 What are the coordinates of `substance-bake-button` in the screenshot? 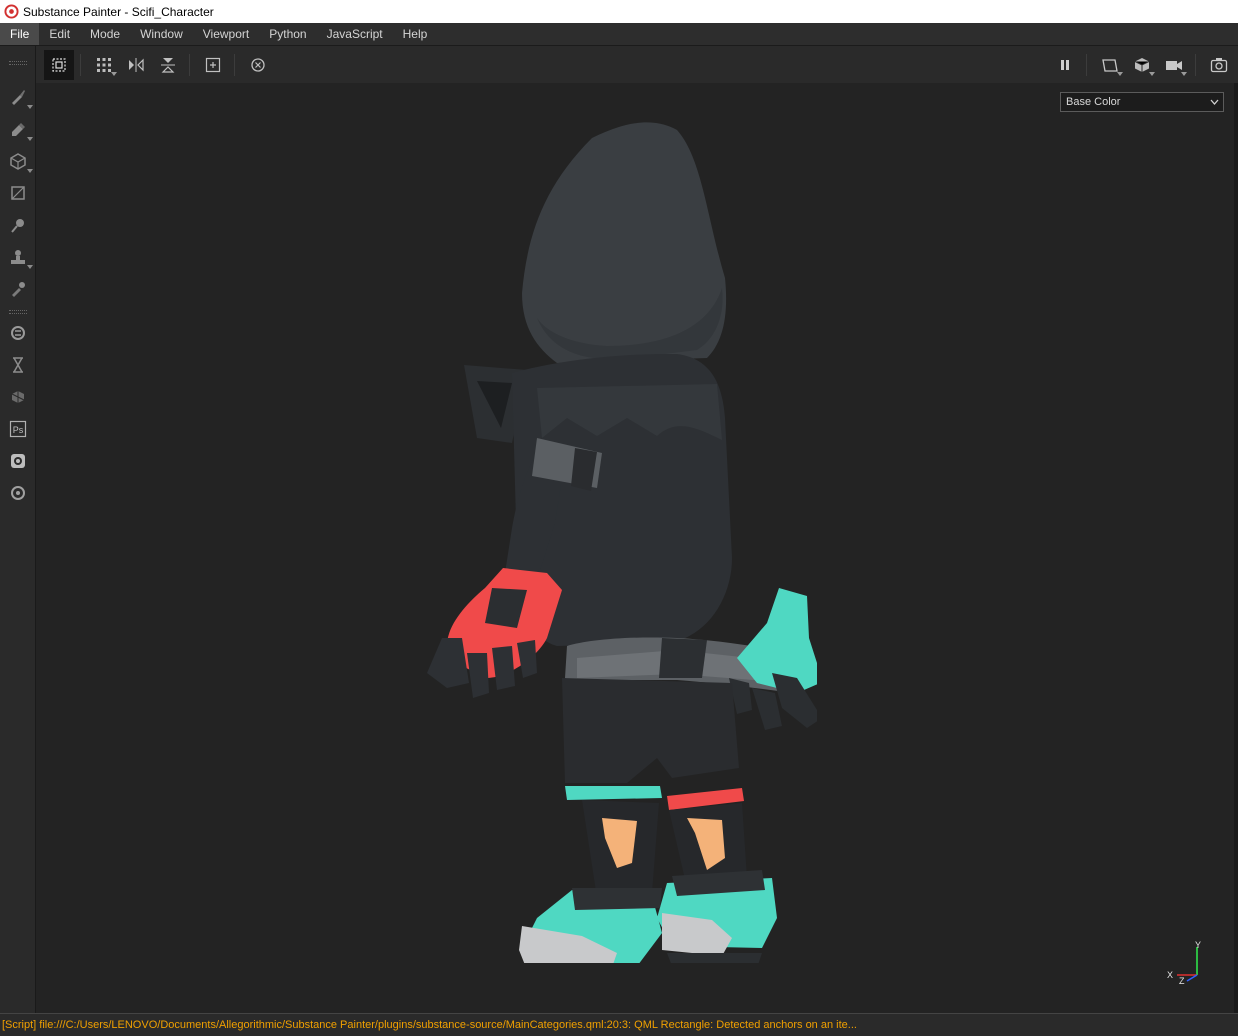 It's located at (18, 461).